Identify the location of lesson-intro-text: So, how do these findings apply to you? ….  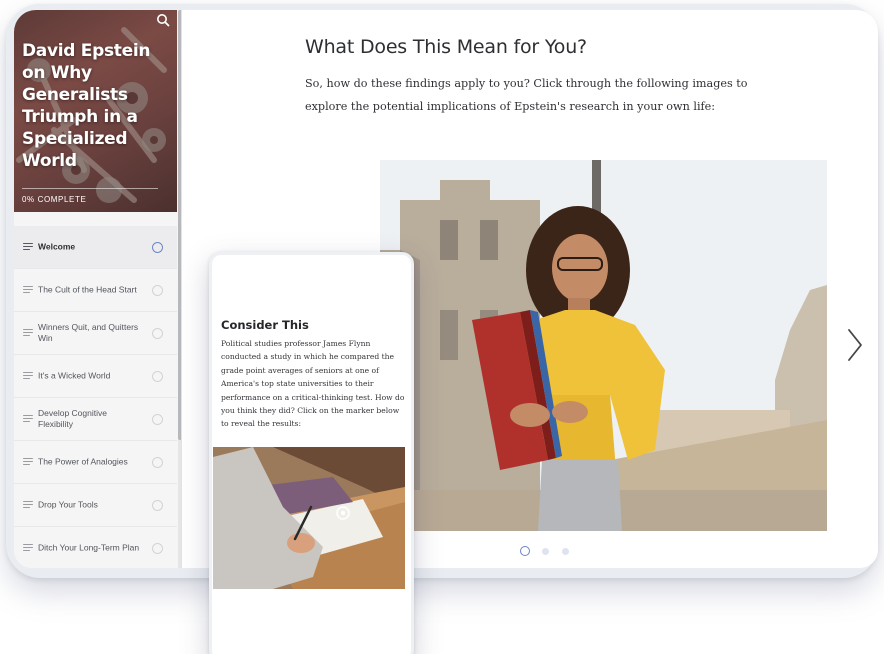
(526, 95).